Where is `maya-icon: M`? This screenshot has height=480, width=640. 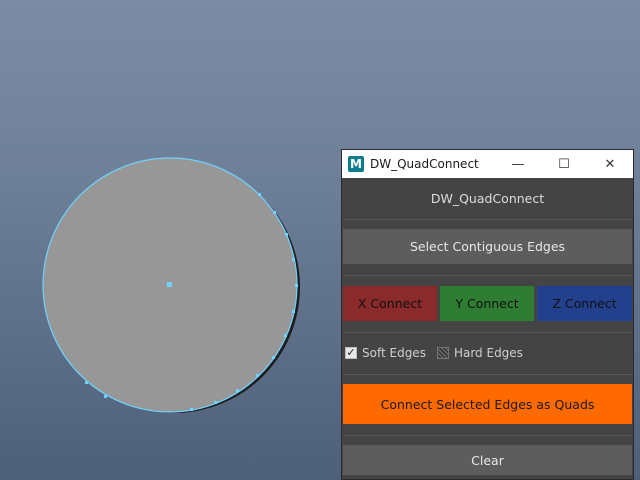
maya-icon: M is located at coordinates (356, 164).